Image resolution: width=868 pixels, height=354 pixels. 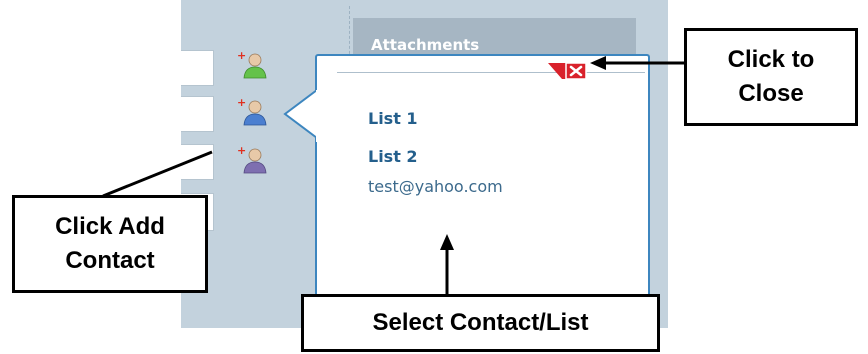 What do you see at coordinates (110, 226) in the screenshot?
I see `add-contact-callout-line1: Click Add` at bounding box center [110, 226].